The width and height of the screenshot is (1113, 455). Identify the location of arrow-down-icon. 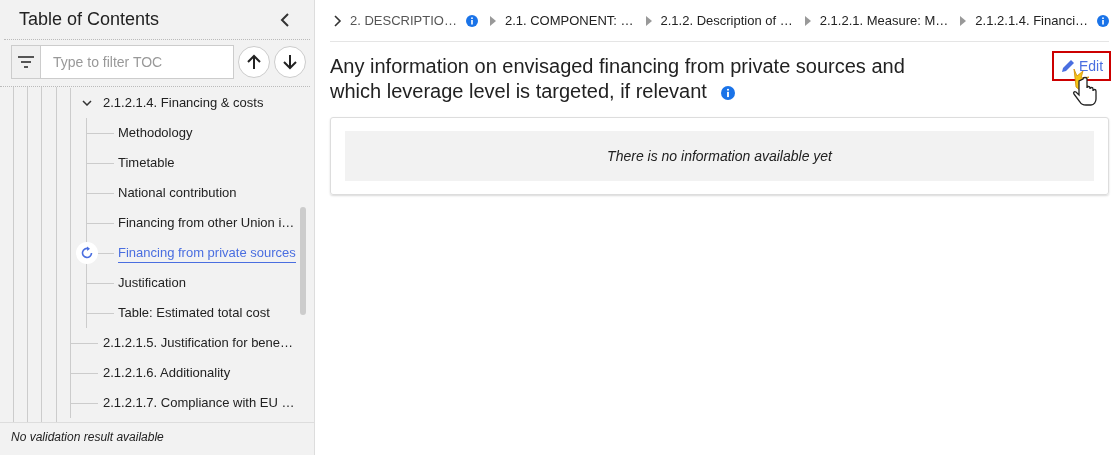
(290, 62).